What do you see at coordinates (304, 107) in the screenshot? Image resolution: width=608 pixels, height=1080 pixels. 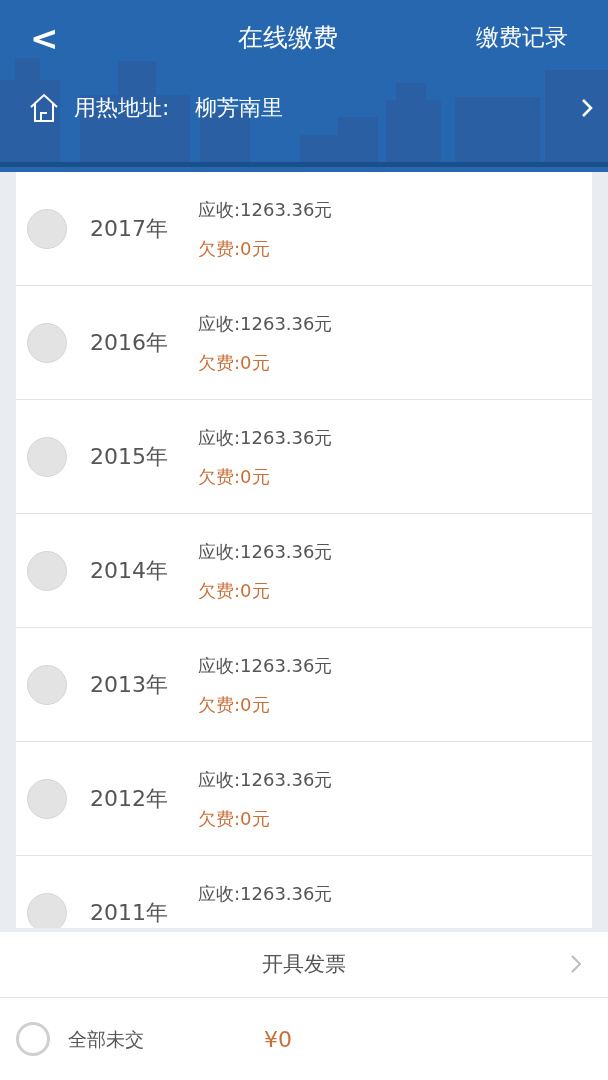 I see `address-row: 用热地址: 柳芳南里` at bounding box center [304, 107].